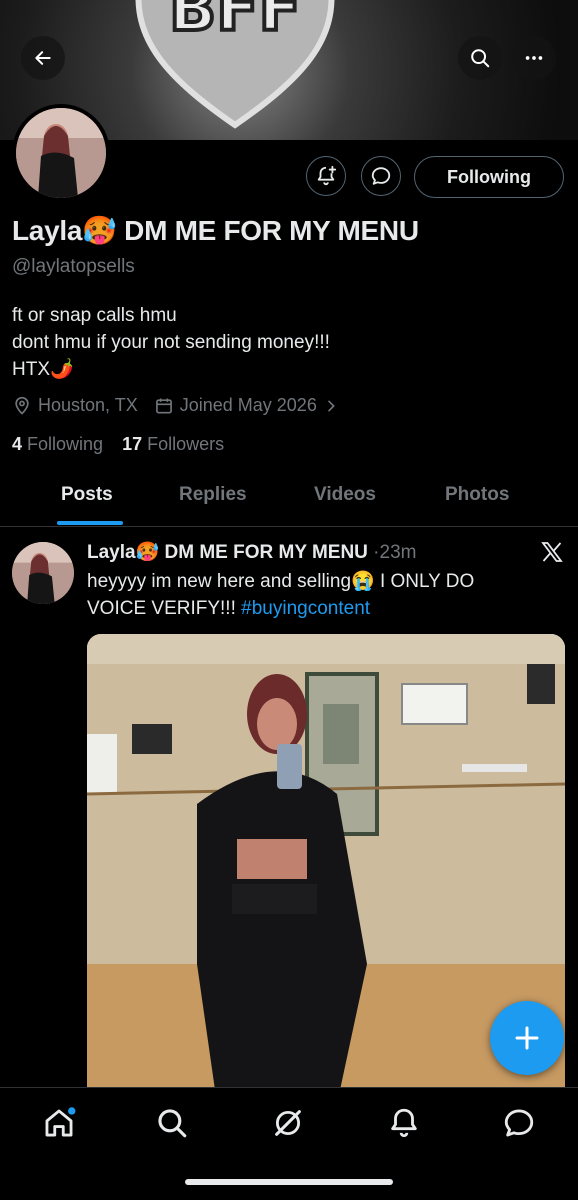  Describe the element at coordinates (213, 495) in the screenshot. I see `tab-replies: Replies` at that location.